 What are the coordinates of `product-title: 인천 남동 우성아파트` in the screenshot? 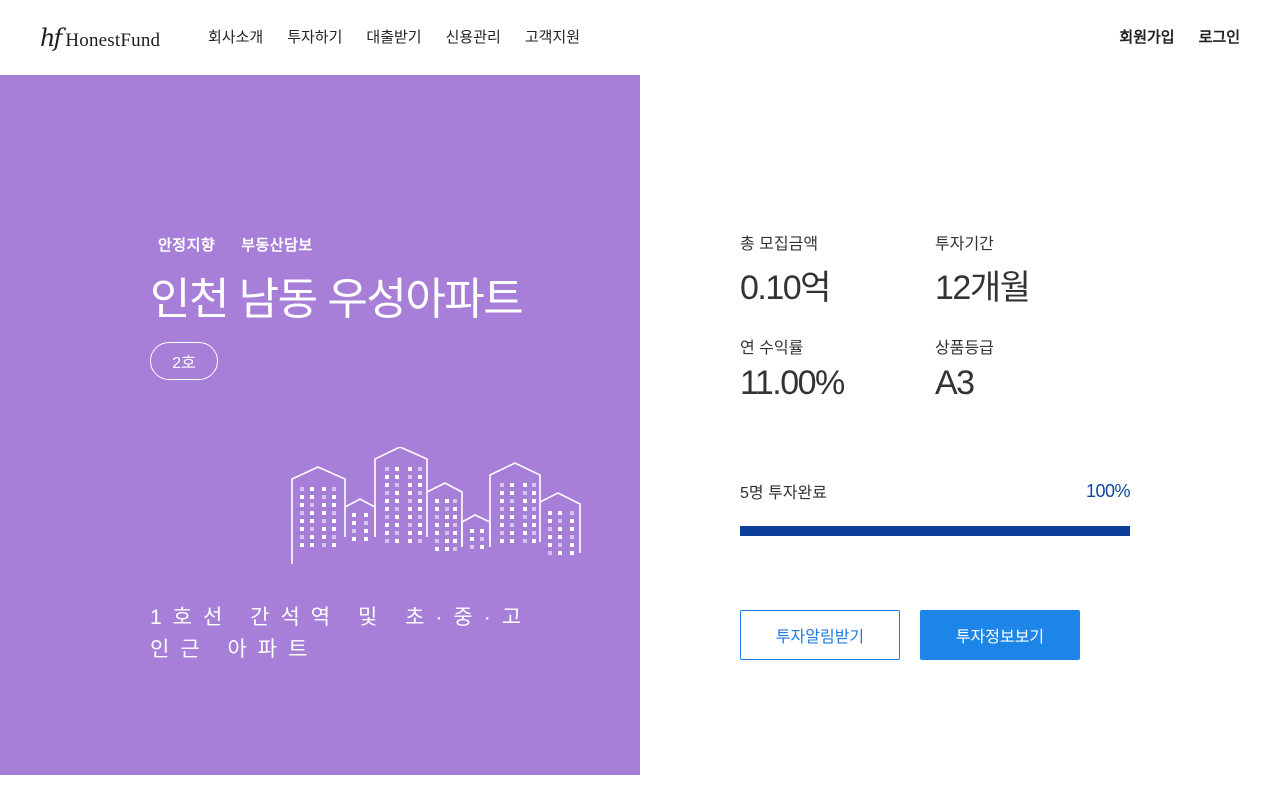 It's located at (337, 299).